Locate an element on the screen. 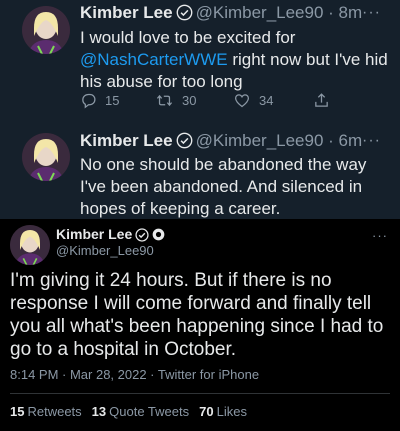 This screenshot has height=431, width=400. retweet-count: 30 is located at coordinates (189, 100).